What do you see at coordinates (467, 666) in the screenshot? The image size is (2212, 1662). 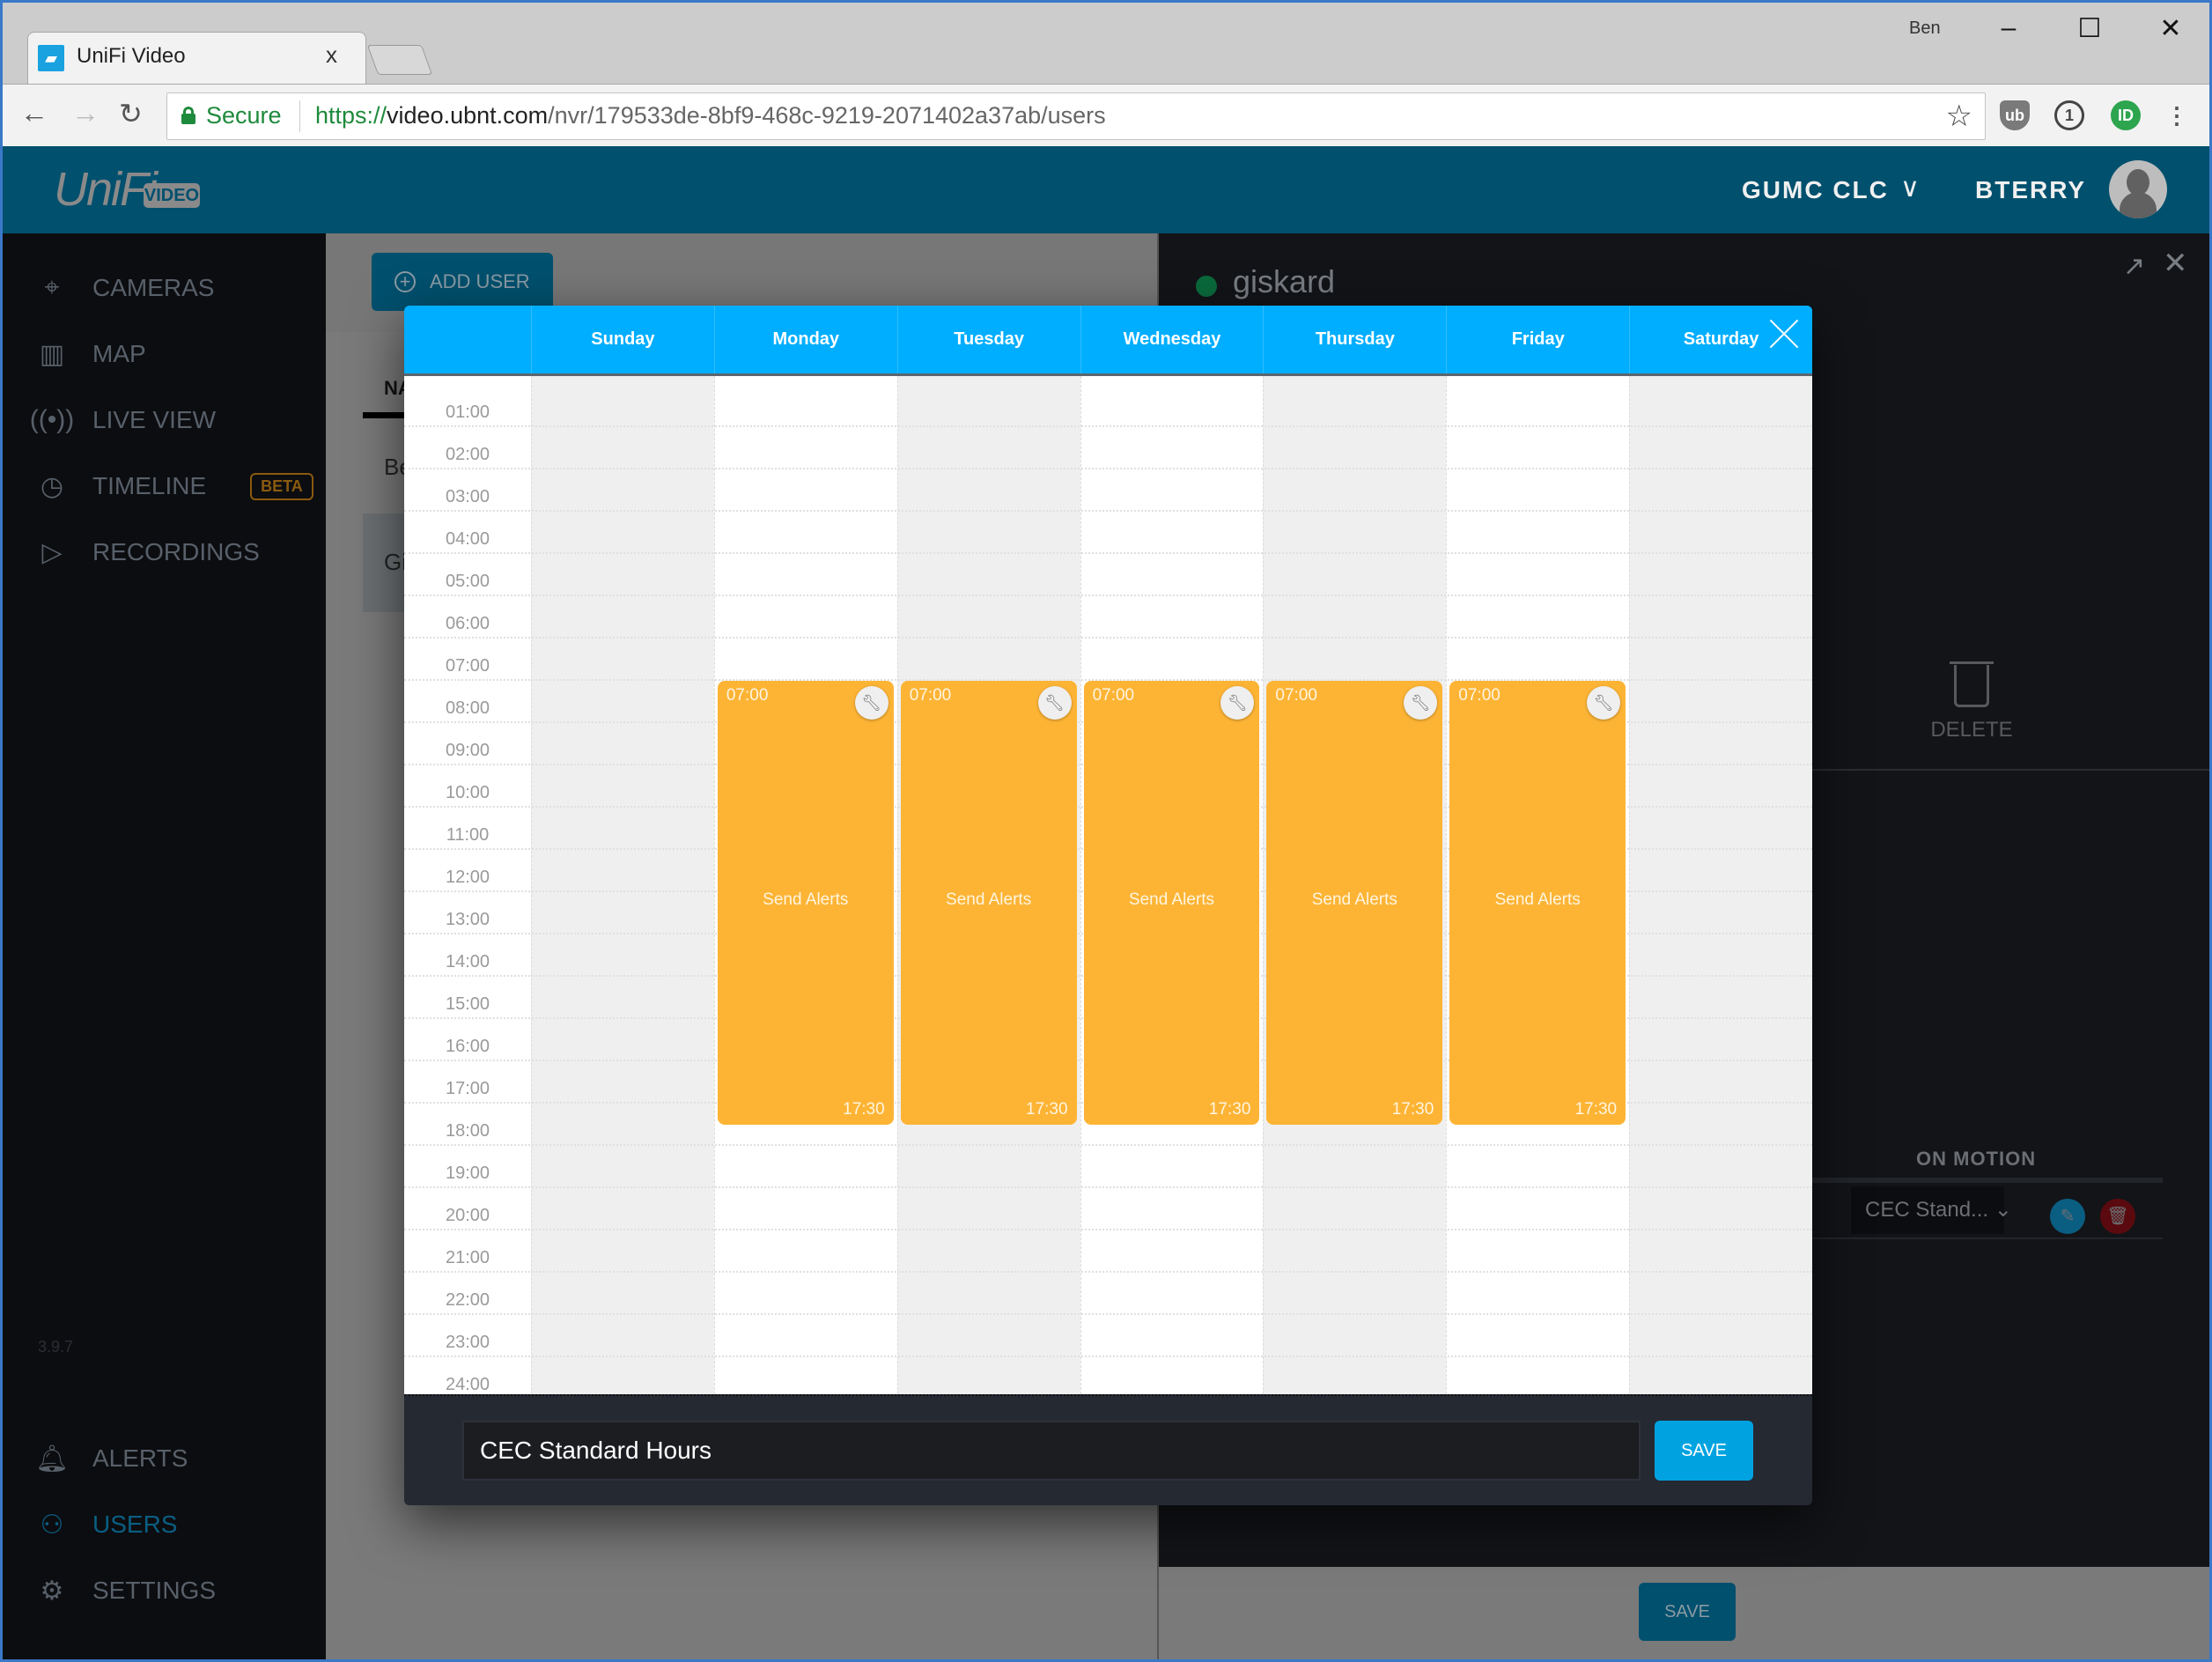 I see `hour-label: 07:00` at bounding box center [467, 666].